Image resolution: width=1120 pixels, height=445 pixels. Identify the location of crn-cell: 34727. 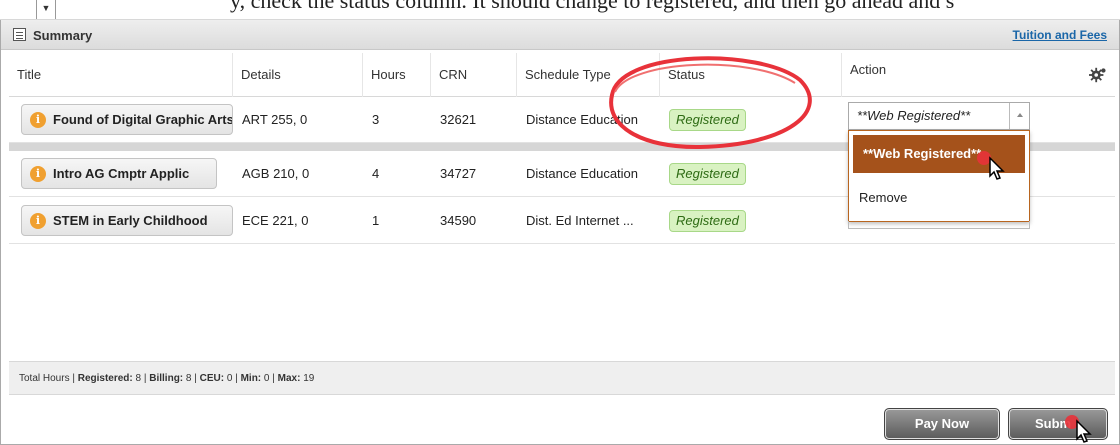
(458, 173).